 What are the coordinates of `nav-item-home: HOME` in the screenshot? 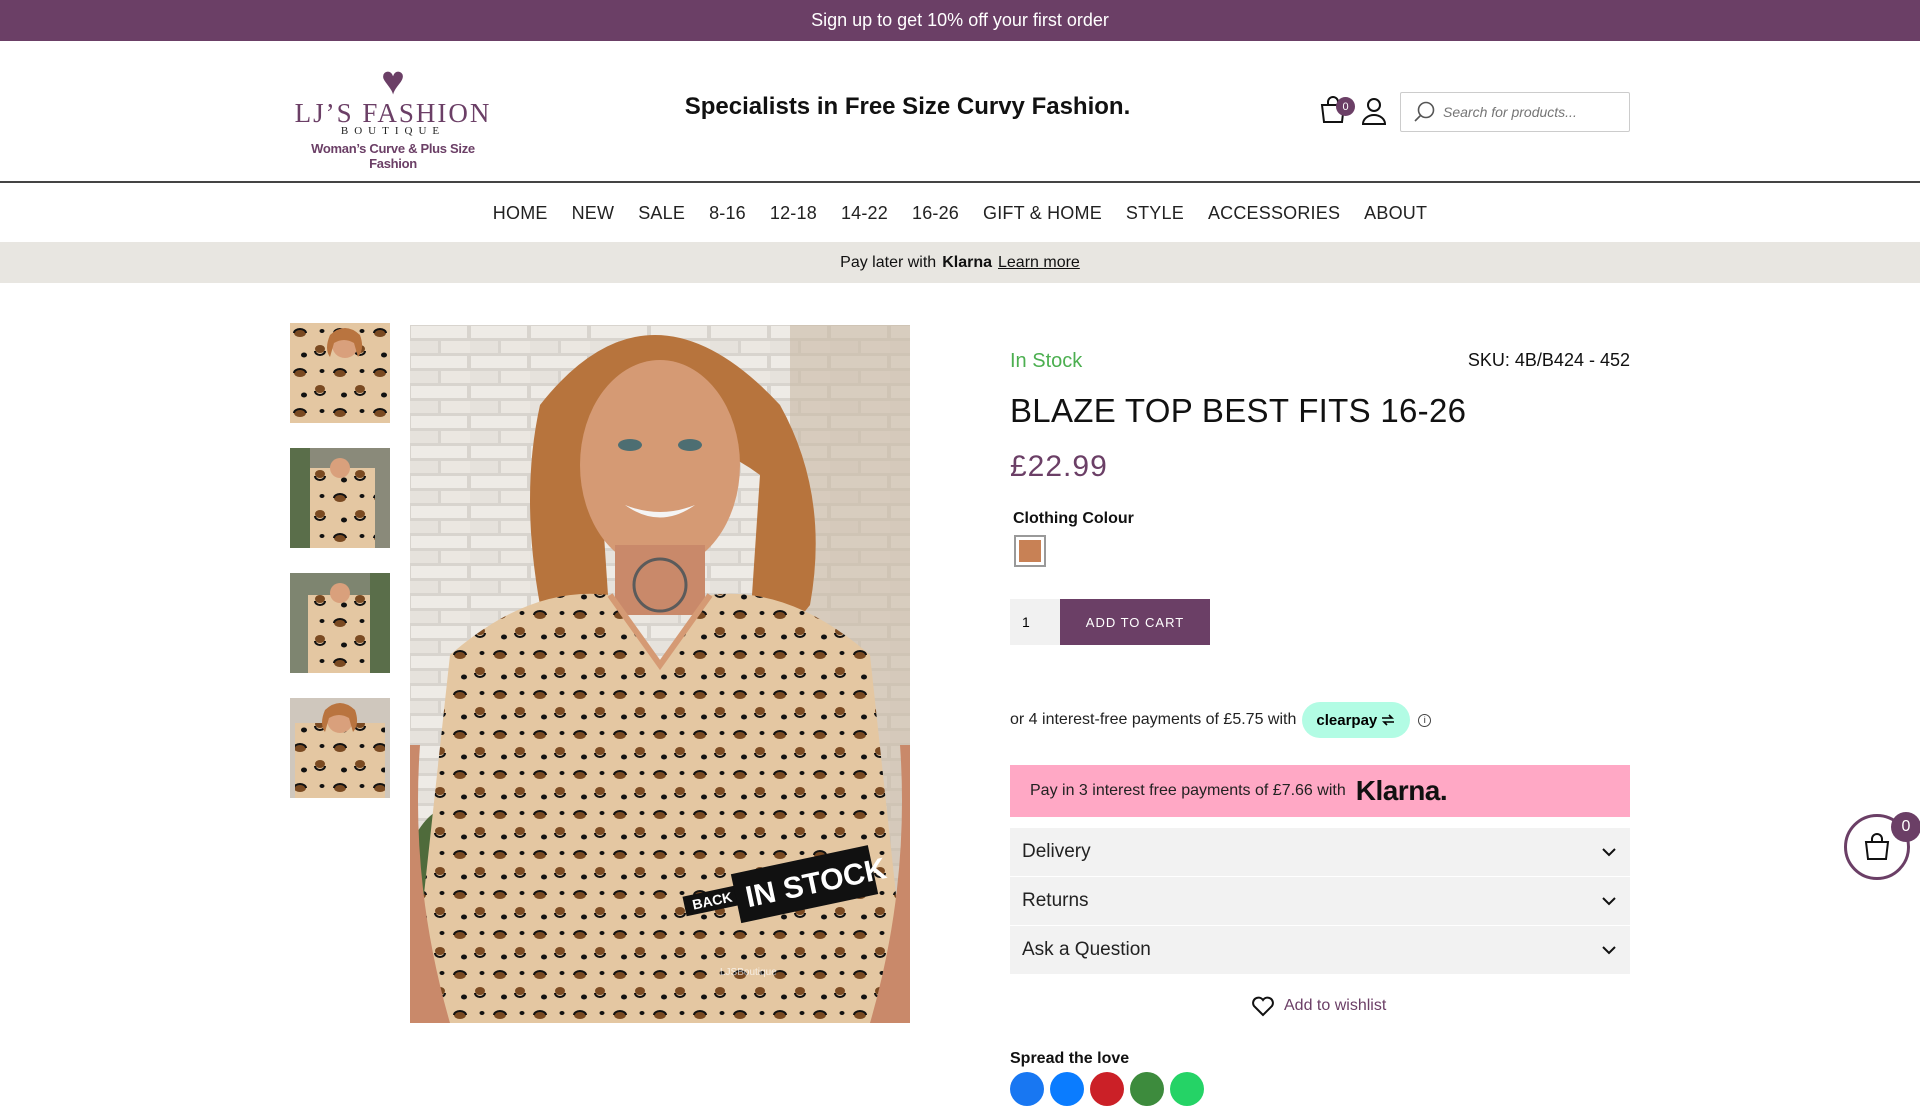 It's located at (520, 213).